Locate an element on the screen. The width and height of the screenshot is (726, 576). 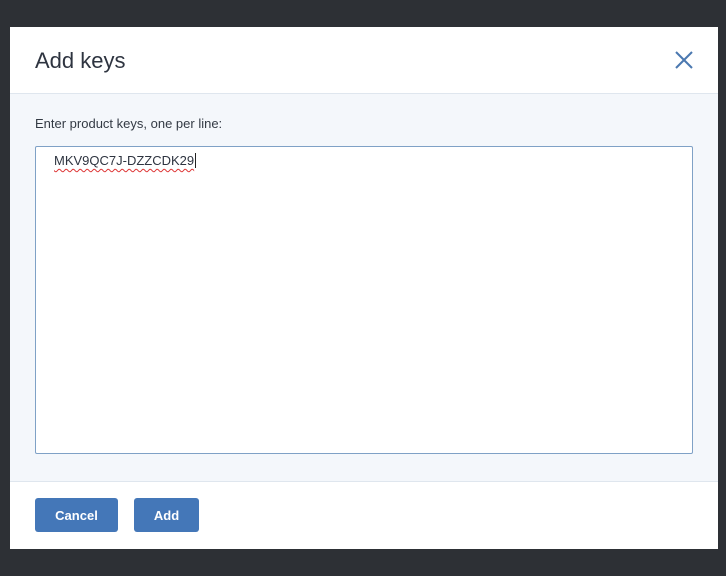
dialog-title: Add keys is located at coordinates (80, 60).